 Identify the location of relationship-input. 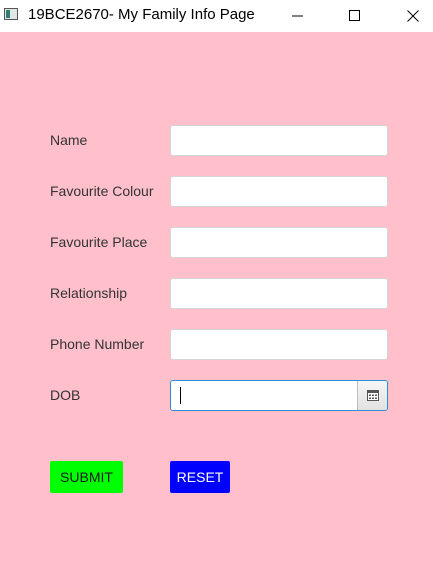
(279, 293).